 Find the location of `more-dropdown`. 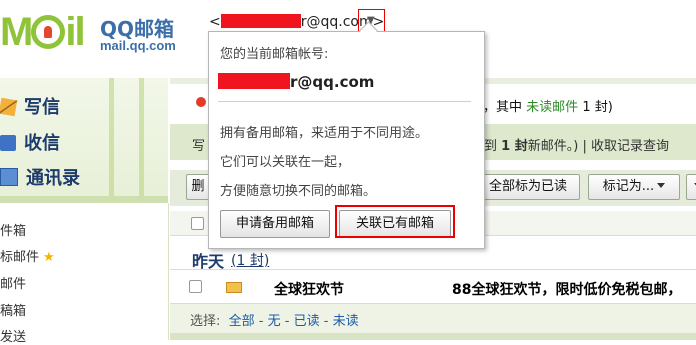

more-dropdown is located at coordinates (691, 187).